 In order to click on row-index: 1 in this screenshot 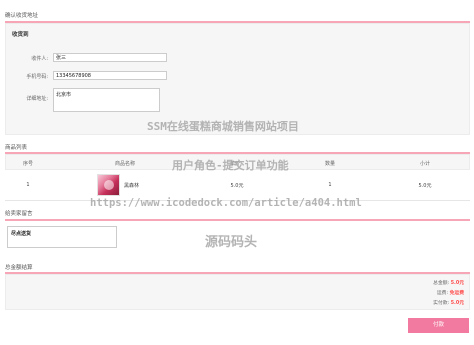, I will do `click(28, 185)`.